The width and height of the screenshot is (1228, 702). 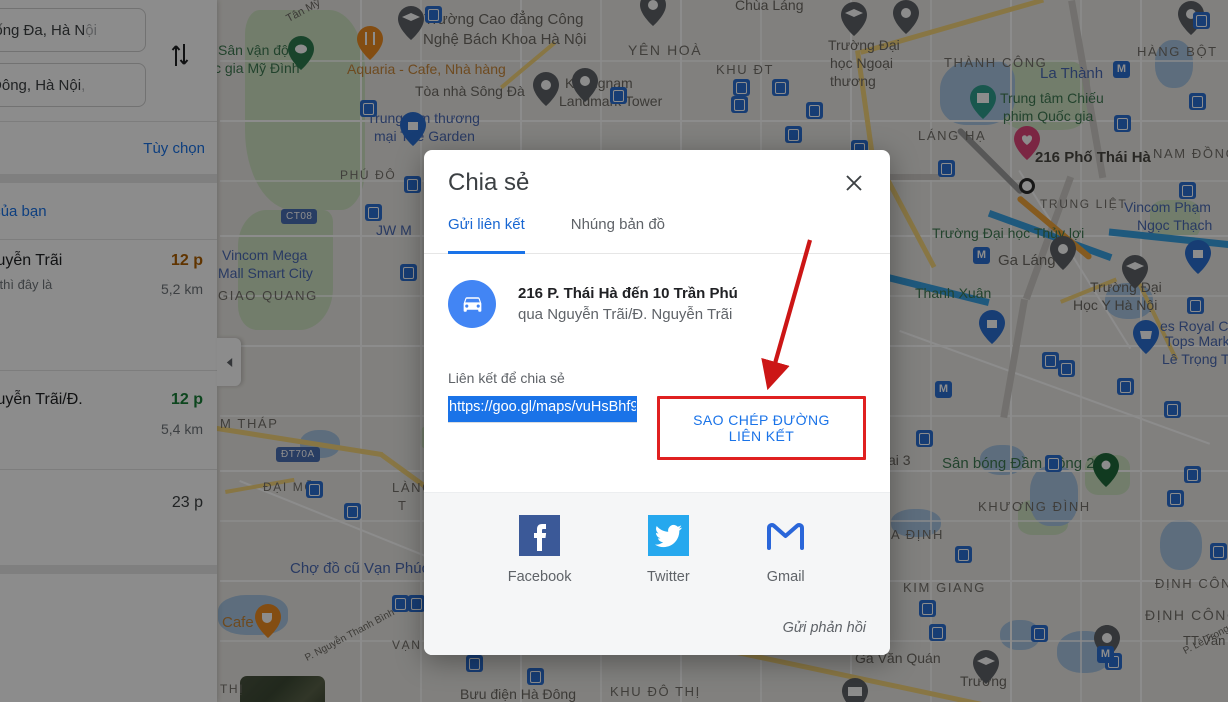 I want to click on dialog-tabs: Gửi liên kết Nhúng bản đồ, so click(x=657, y=235).